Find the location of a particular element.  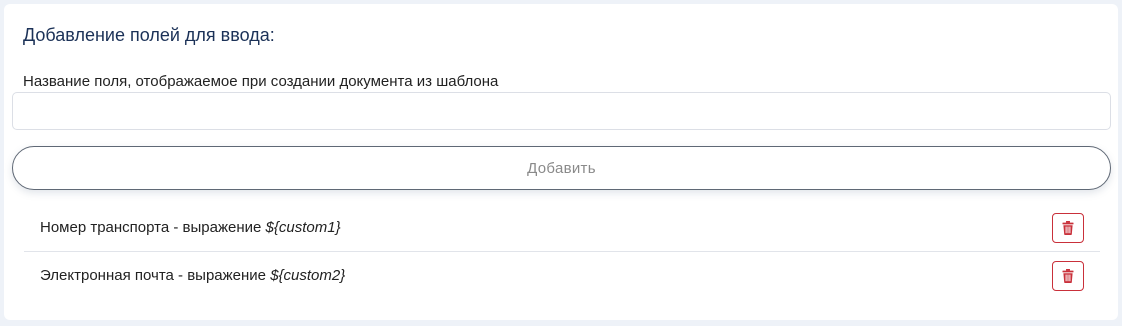

list-item: Номер транспорта - выражение ${custom1} is located at coordinates (562, 228).